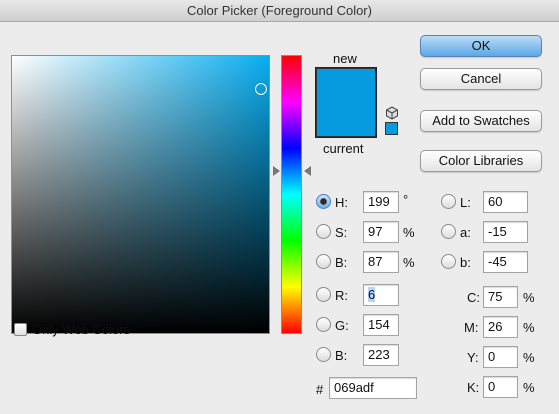 This screenshot has height=414, width=559. Describe the element at coordinates (341, 262) in the screenshot. I see `brightness-label: B:` at that location.